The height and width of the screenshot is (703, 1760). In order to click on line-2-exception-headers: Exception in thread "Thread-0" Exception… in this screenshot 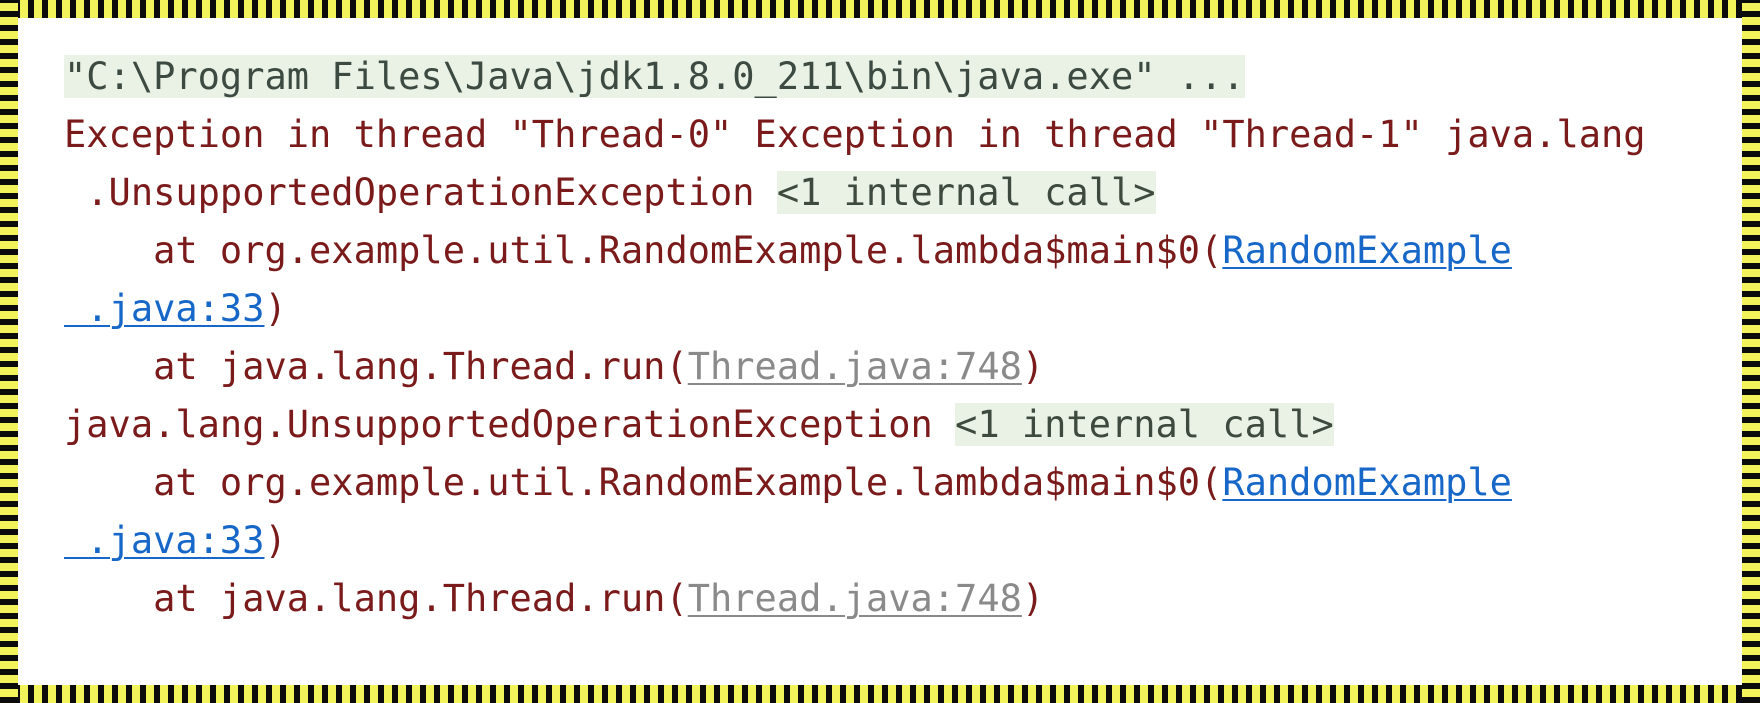, I will do `click(891, 135)`.